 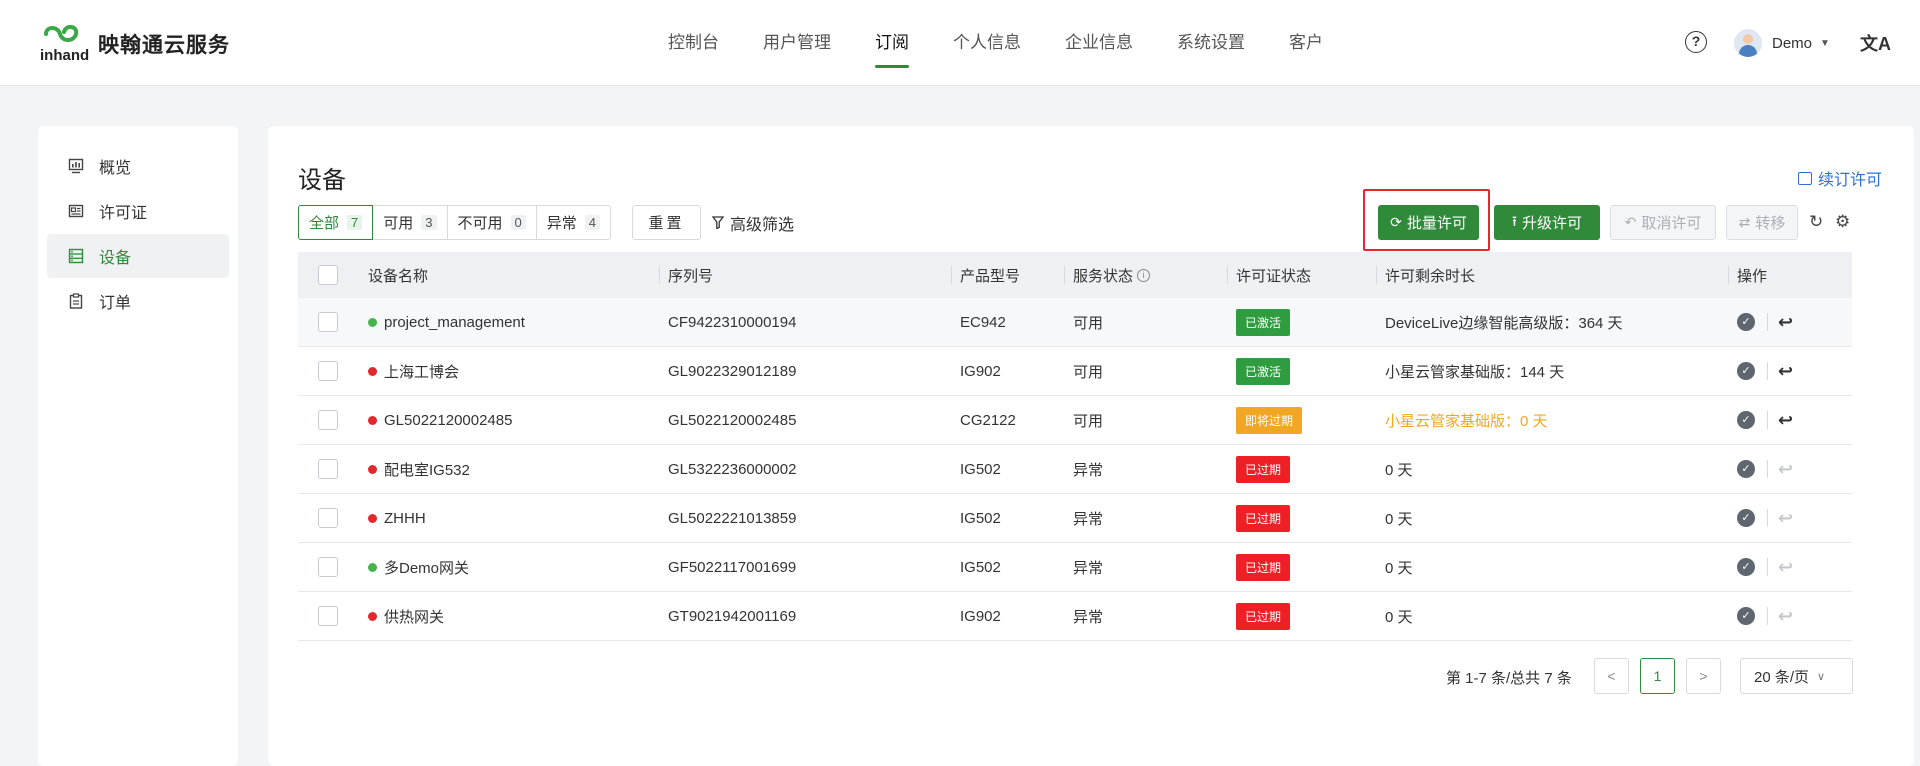 I want to click on device-name: 上海工博会, so click(x=421, y=371).